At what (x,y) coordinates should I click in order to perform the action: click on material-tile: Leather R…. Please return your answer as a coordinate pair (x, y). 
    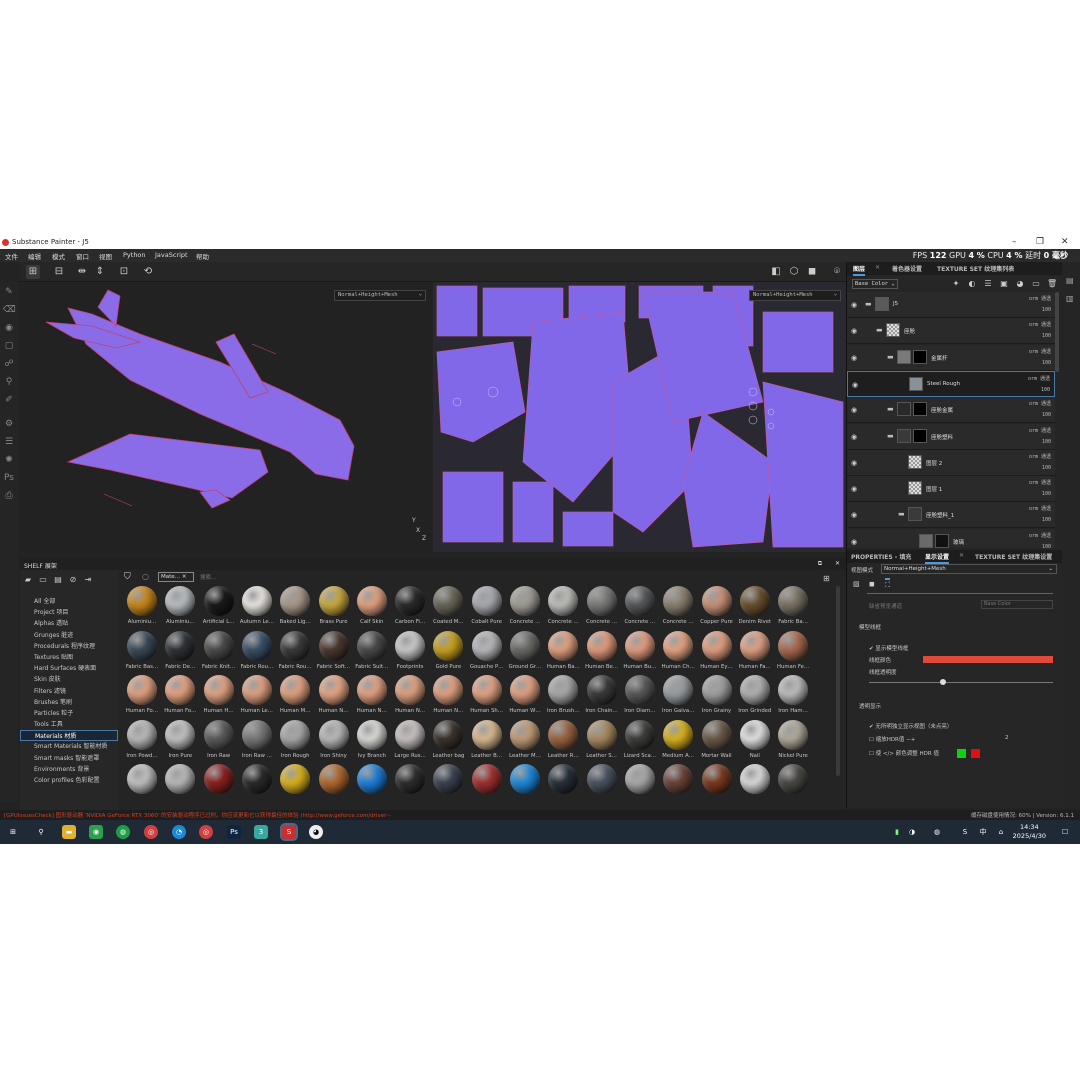
    Looking at the image, I should click on (563, 741).